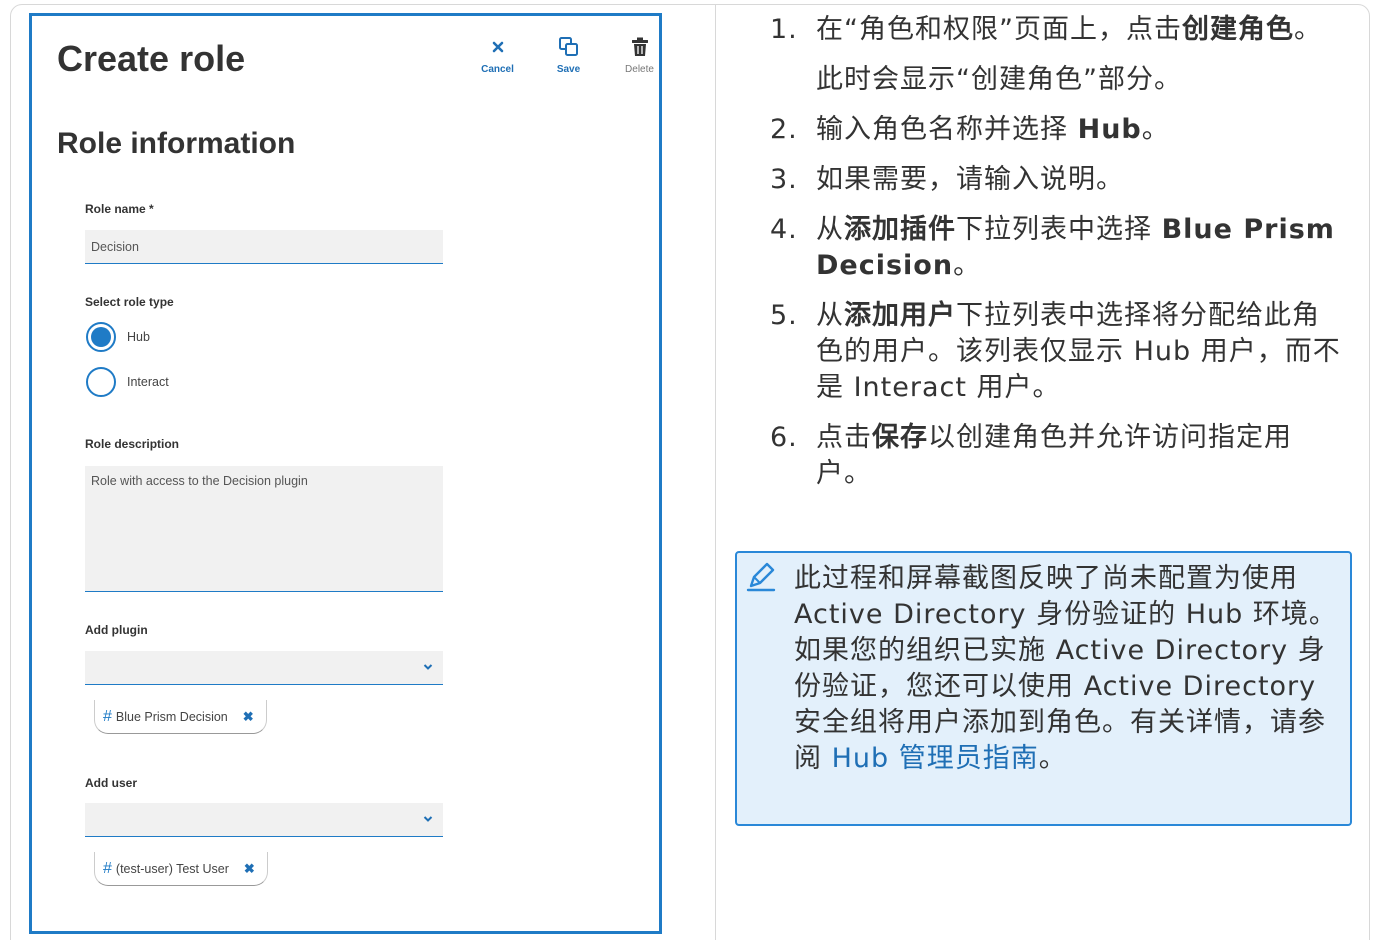  I want to click on radio-hub: Hub, so click(118, 337).